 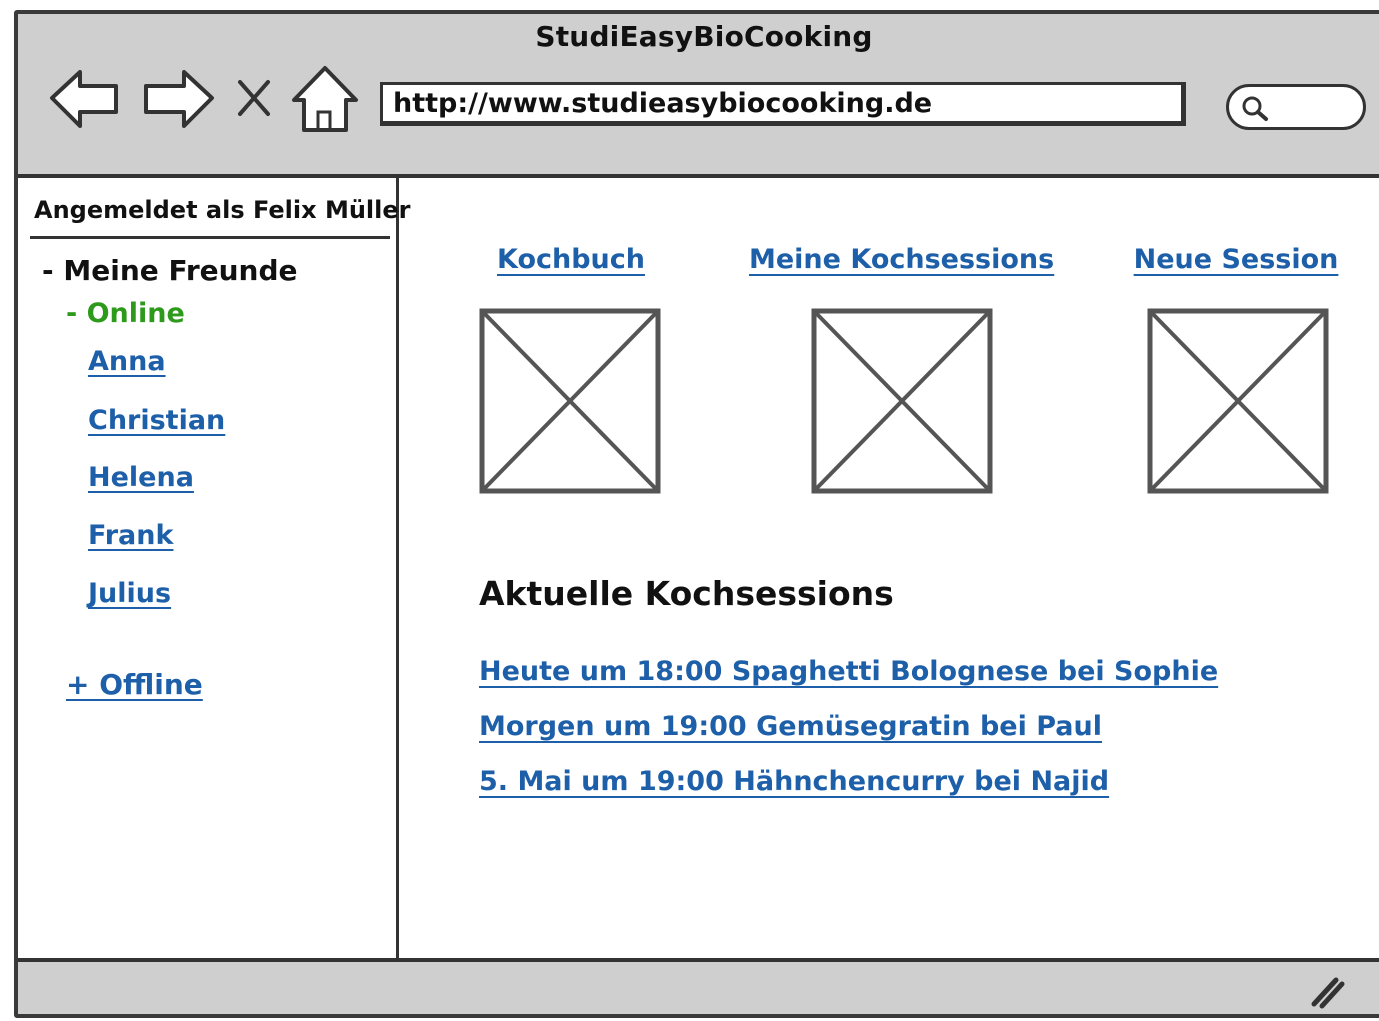 I want to click on online-group-toggle: - Online, so click(x=125, y=313).